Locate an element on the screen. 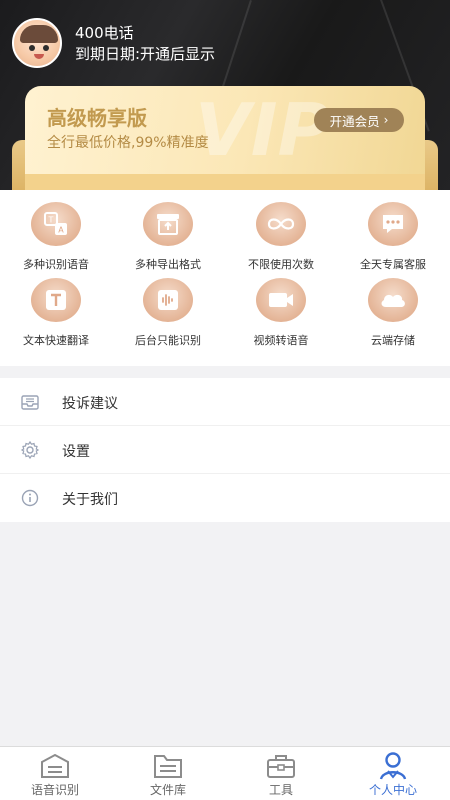 The image size is (450, 800). menu-item-settings: 设置 is located at coordinates (225, 450).